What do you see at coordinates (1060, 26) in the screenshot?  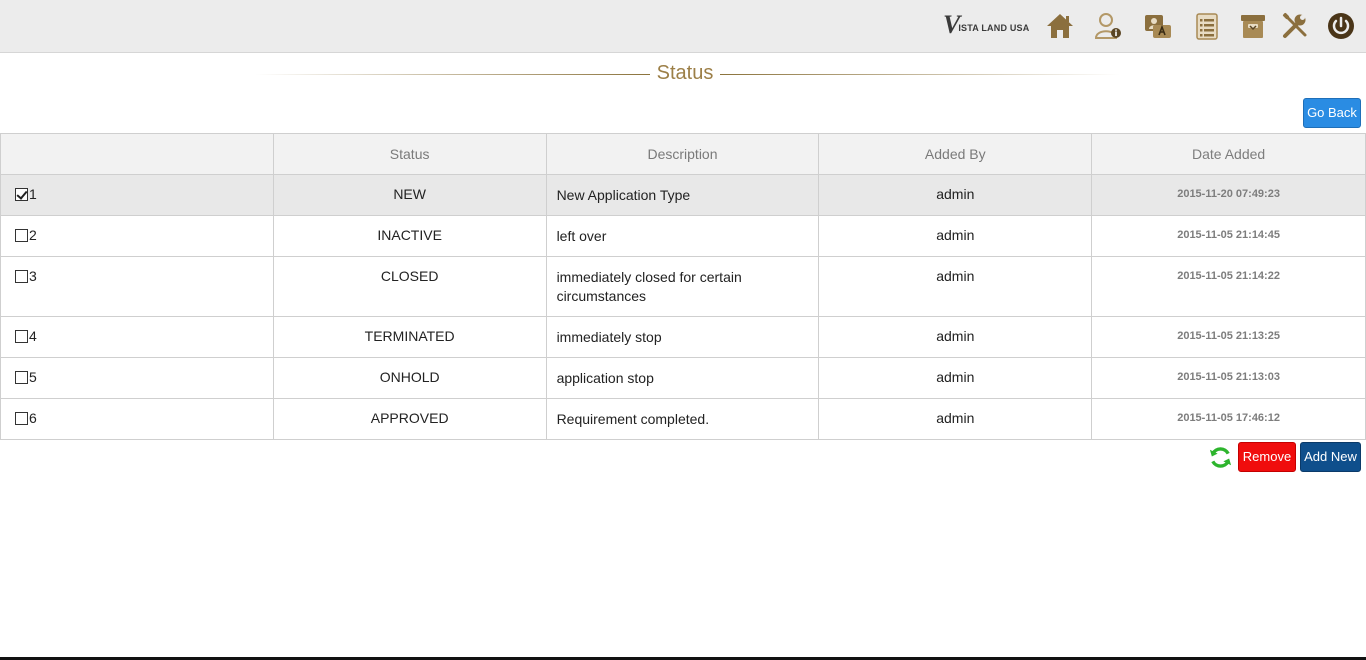 I see `home-icon` at bounding box center [1060, 26].